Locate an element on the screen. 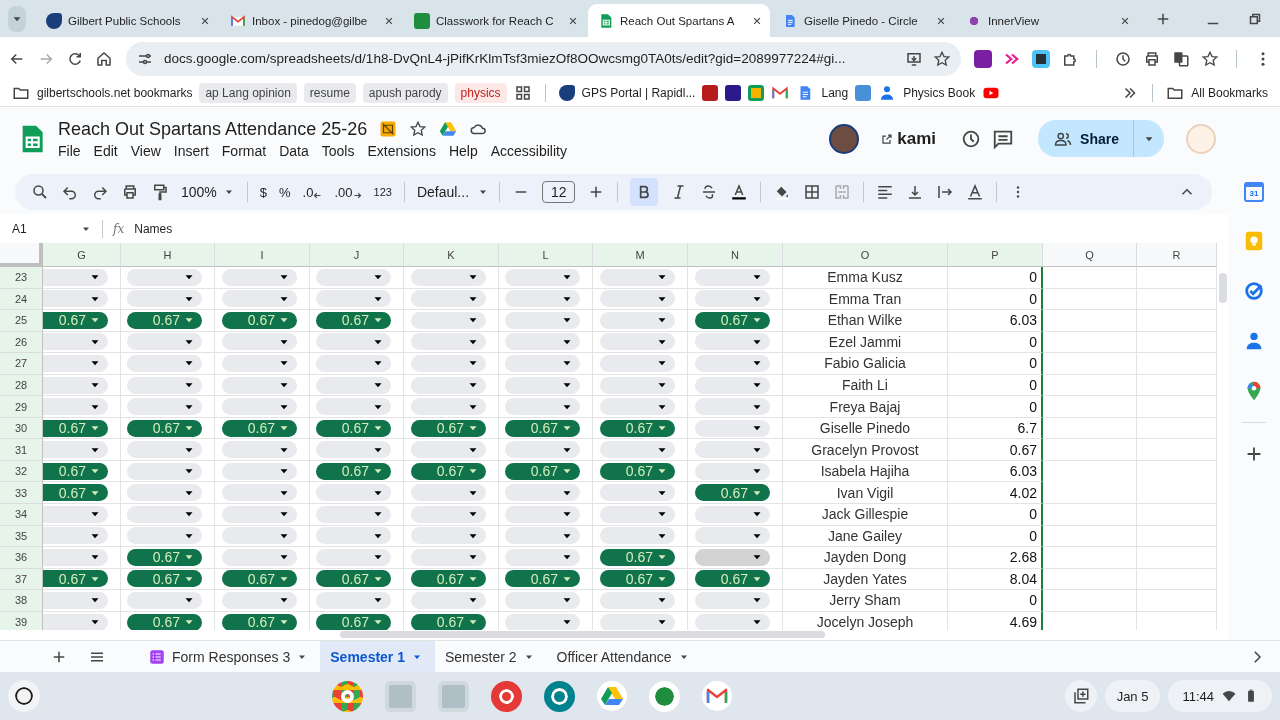 The image size is (1280, 720). column-header: R is located at coordinates (1177, 255).